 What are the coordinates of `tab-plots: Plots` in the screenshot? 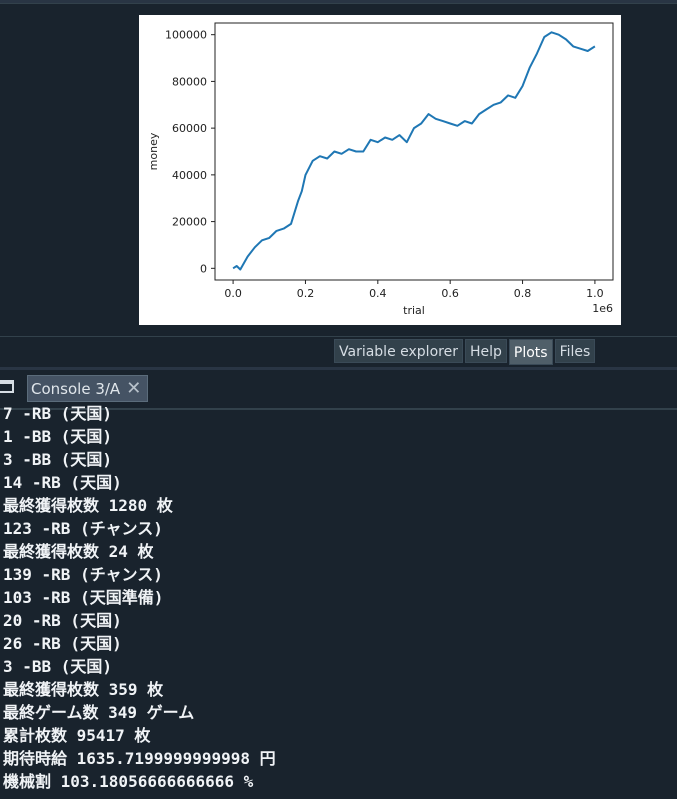 It's located at (530, 352).